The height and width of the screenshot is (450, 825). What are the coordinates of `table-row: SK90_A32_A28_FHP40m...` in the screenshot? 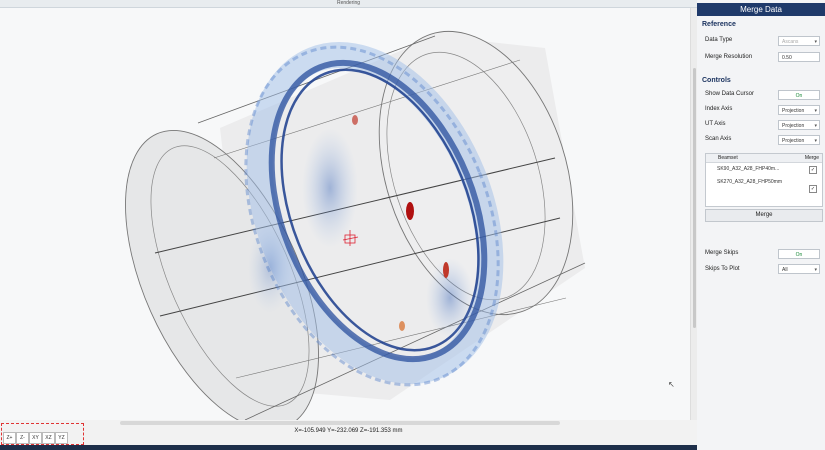 It's located at (759, 169).